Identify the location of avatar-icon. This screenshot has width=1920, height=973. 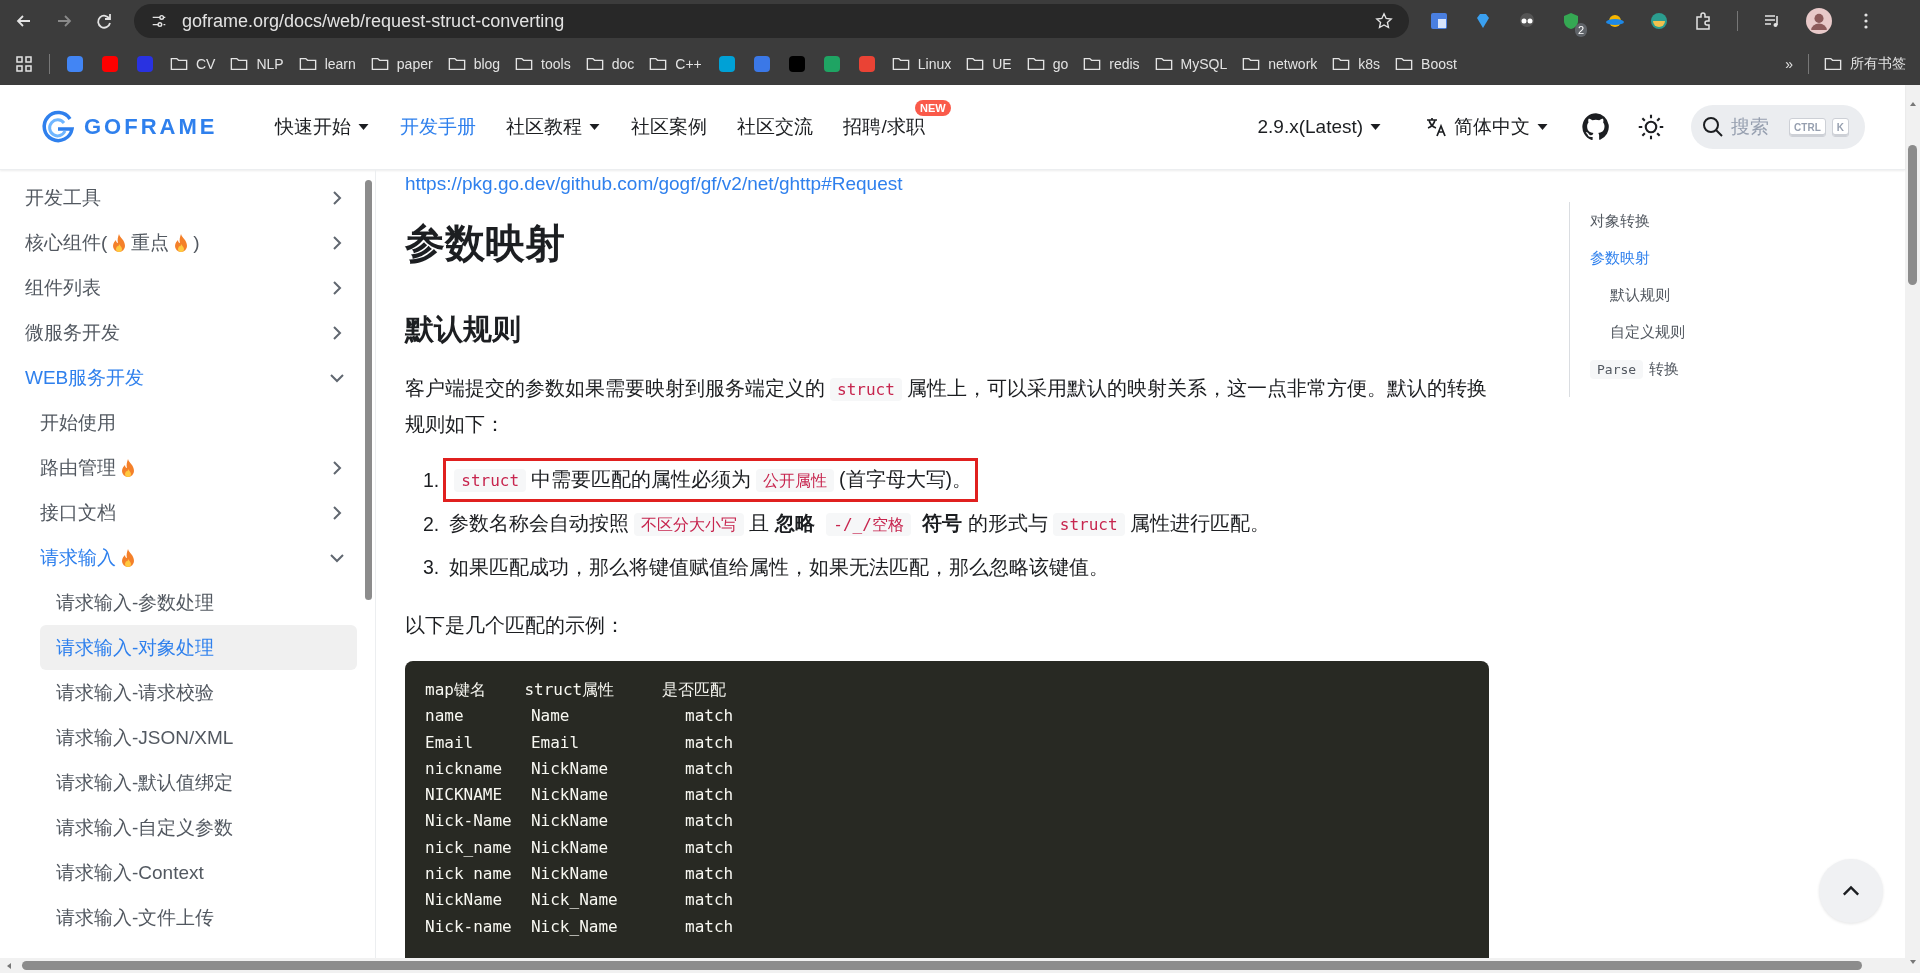
(1819, 21).